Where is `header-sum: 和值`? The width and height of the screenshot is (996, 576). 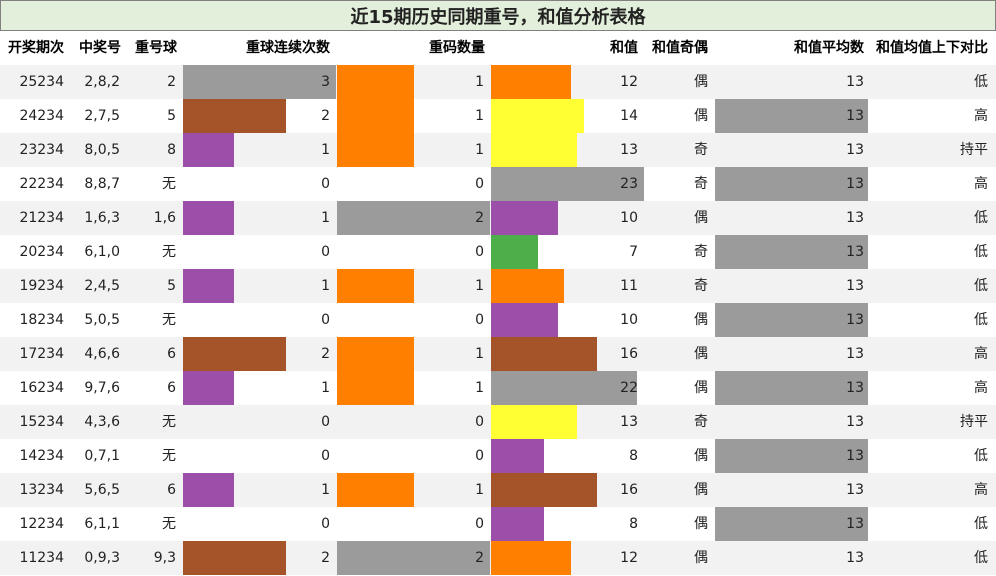
header-sum: 和值 is located at coordinates (624, 48).